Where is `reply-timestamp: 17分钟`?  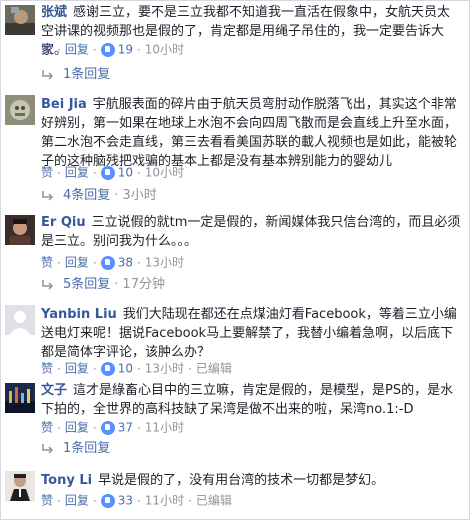
reply-timestamp: 17分钟 is located at coordinates (143, 284).